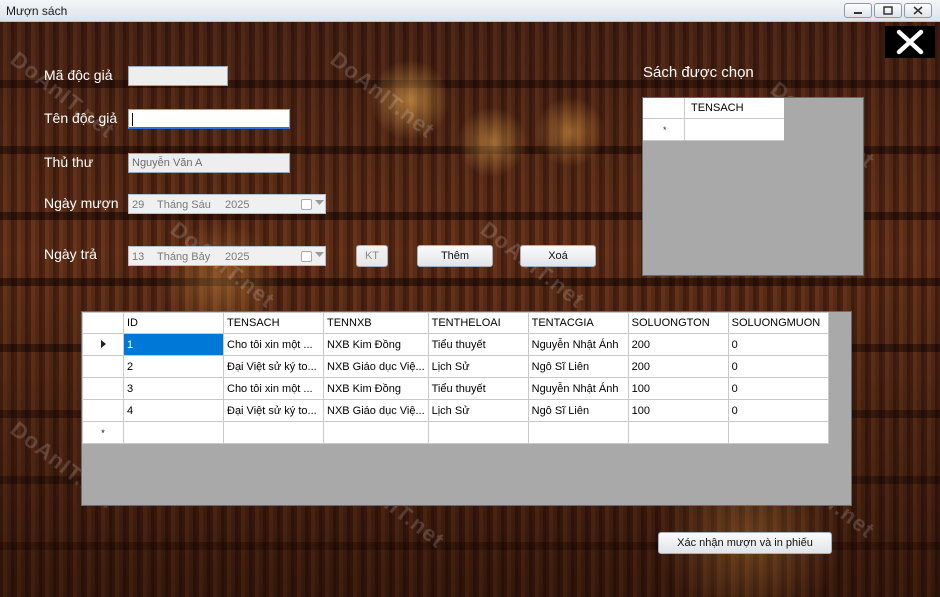 This screenshot has height=597, width=940. Describe the element at coordinates (478, 323) in the screenshot. I see `column-header-tentheloai: TENTHELOAI` at that location.